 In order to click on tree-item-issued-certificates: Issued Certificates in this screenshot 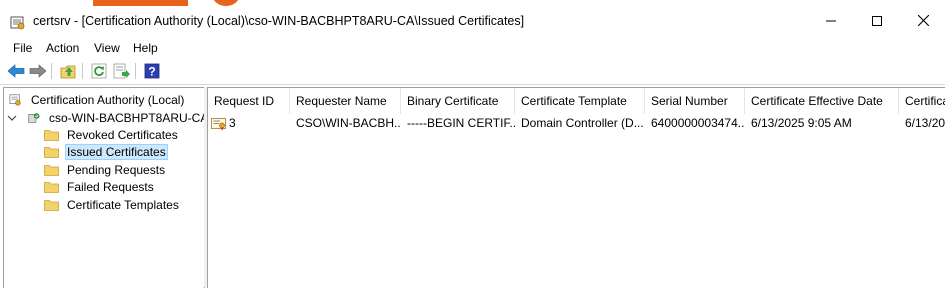, I will do `click(106, 151)`.